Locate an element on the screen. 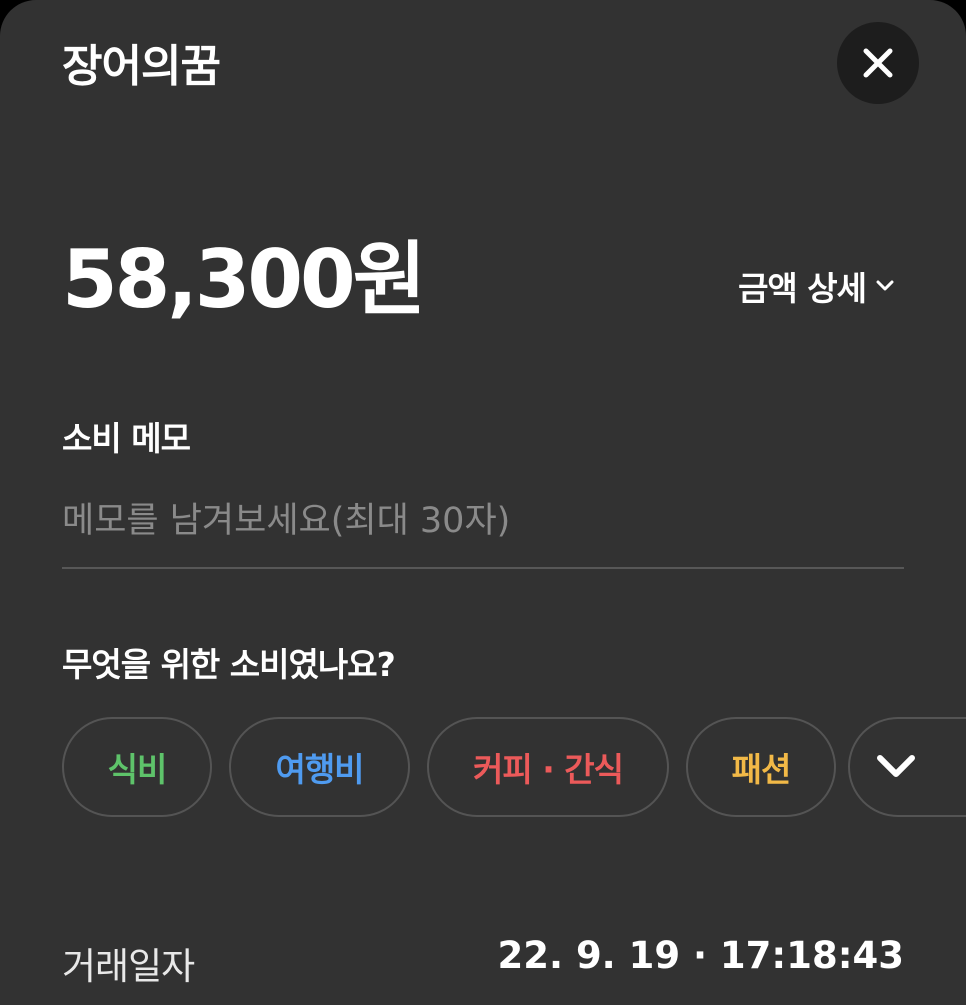 The width and height of the screenshot is (966, 1005). close-icon is located at coordinates (878, 63).